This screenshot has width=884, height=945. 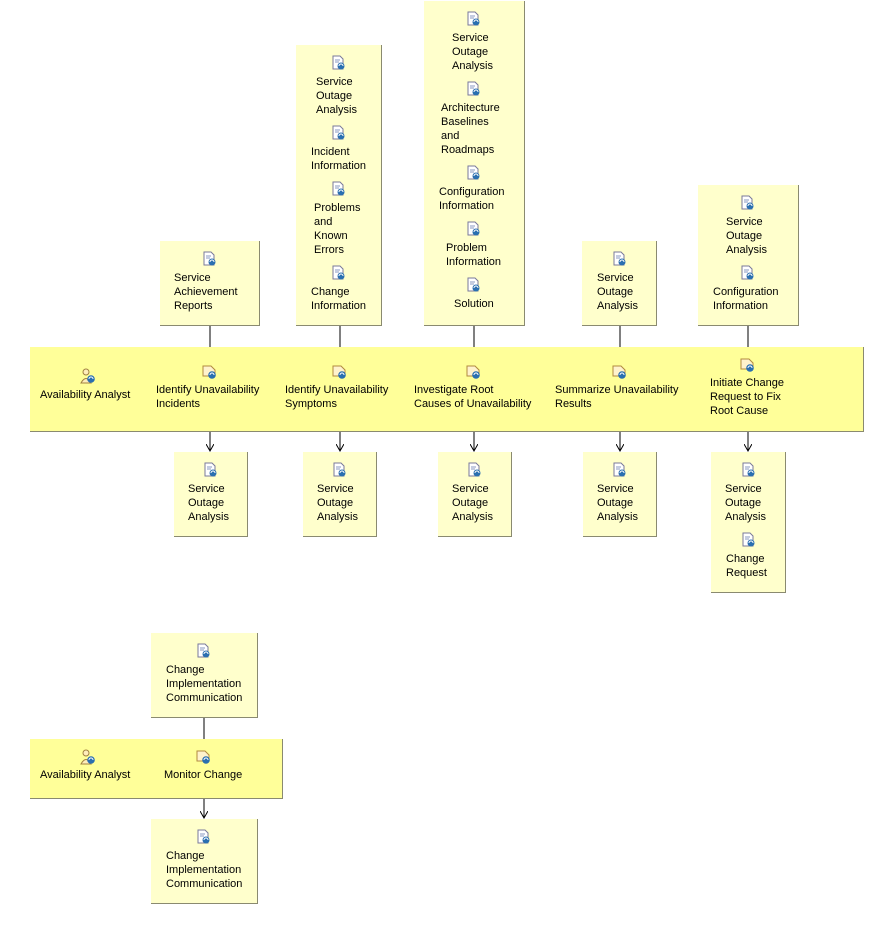 I want to click on artifact-incident-information: Incident Information, so click(x=338, y=159).